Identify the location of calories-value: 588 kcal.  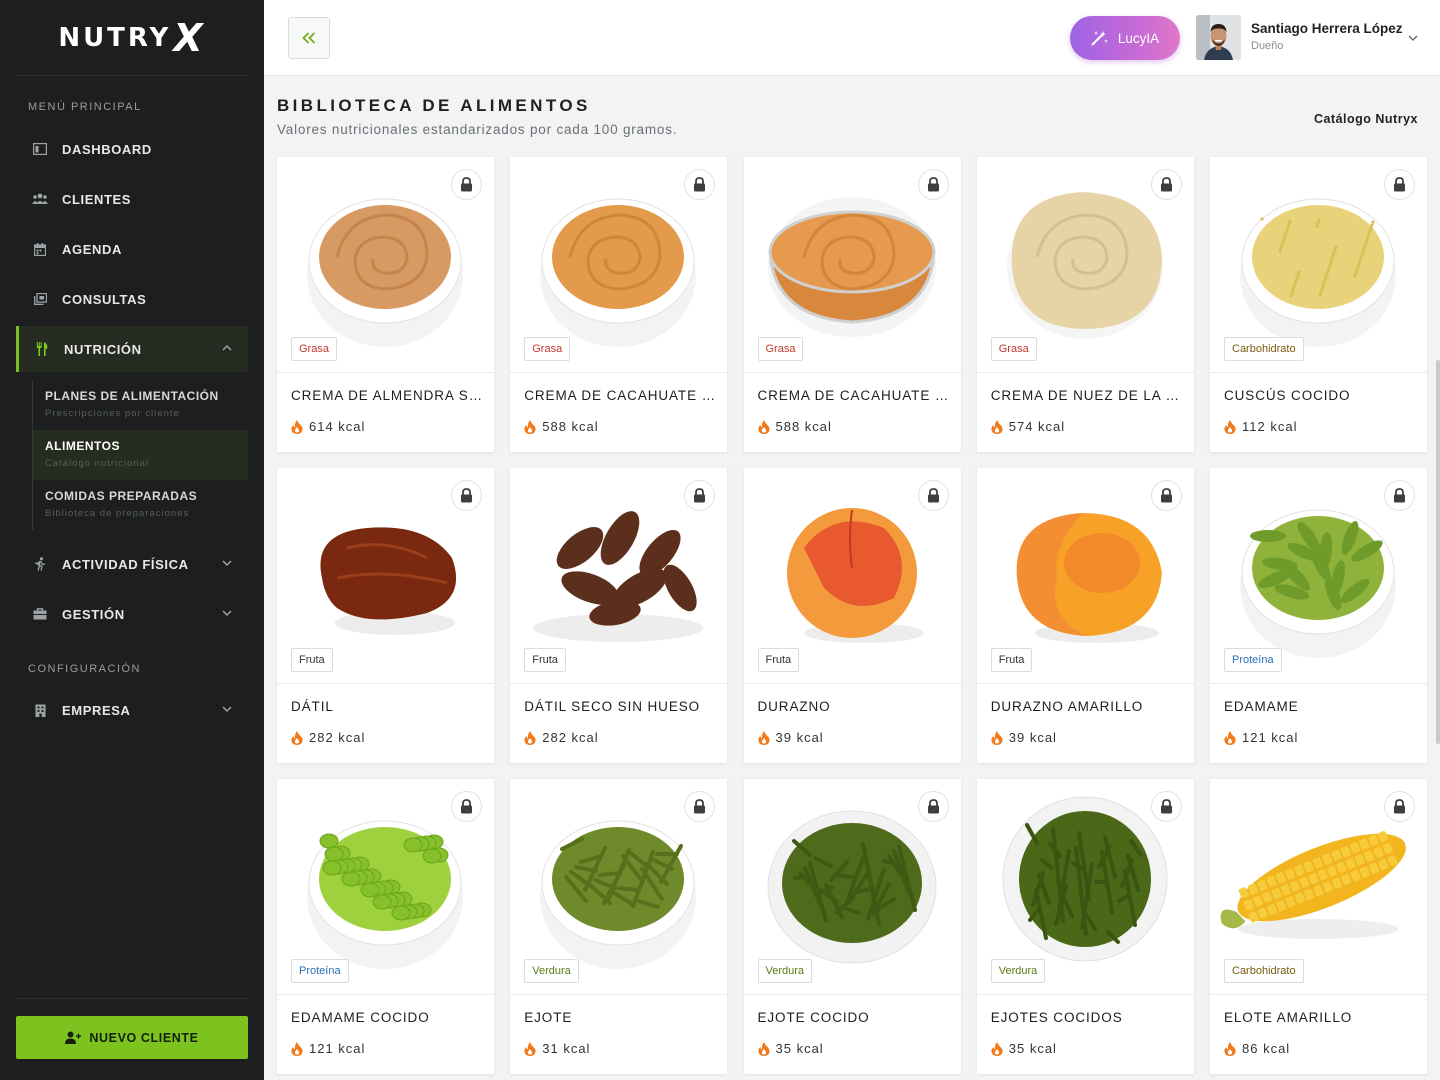
(803, 426).